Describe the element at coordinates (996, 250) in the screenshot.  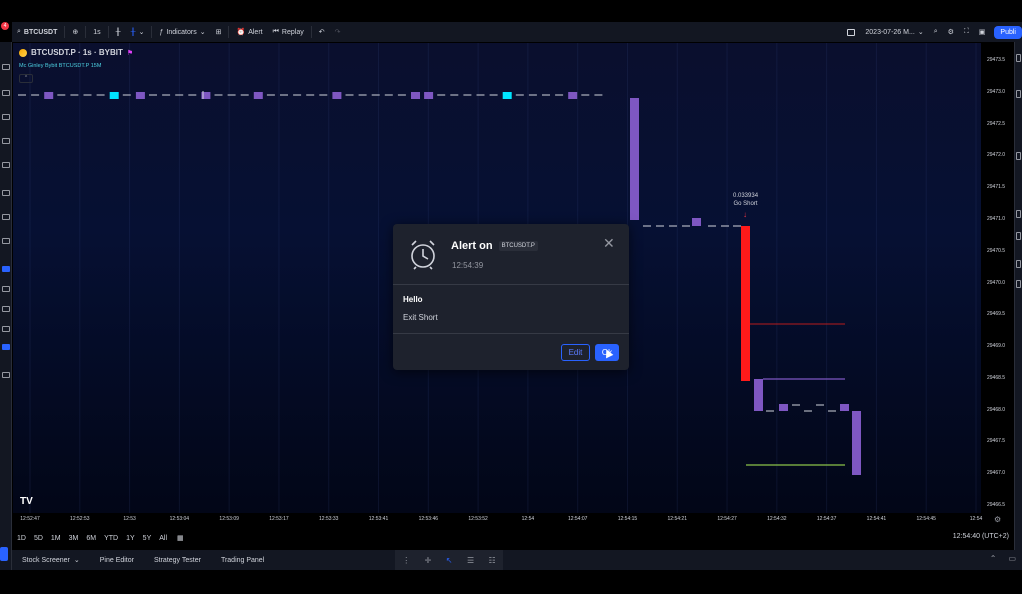
I see `price-tick-label: 29470.5` at that location.